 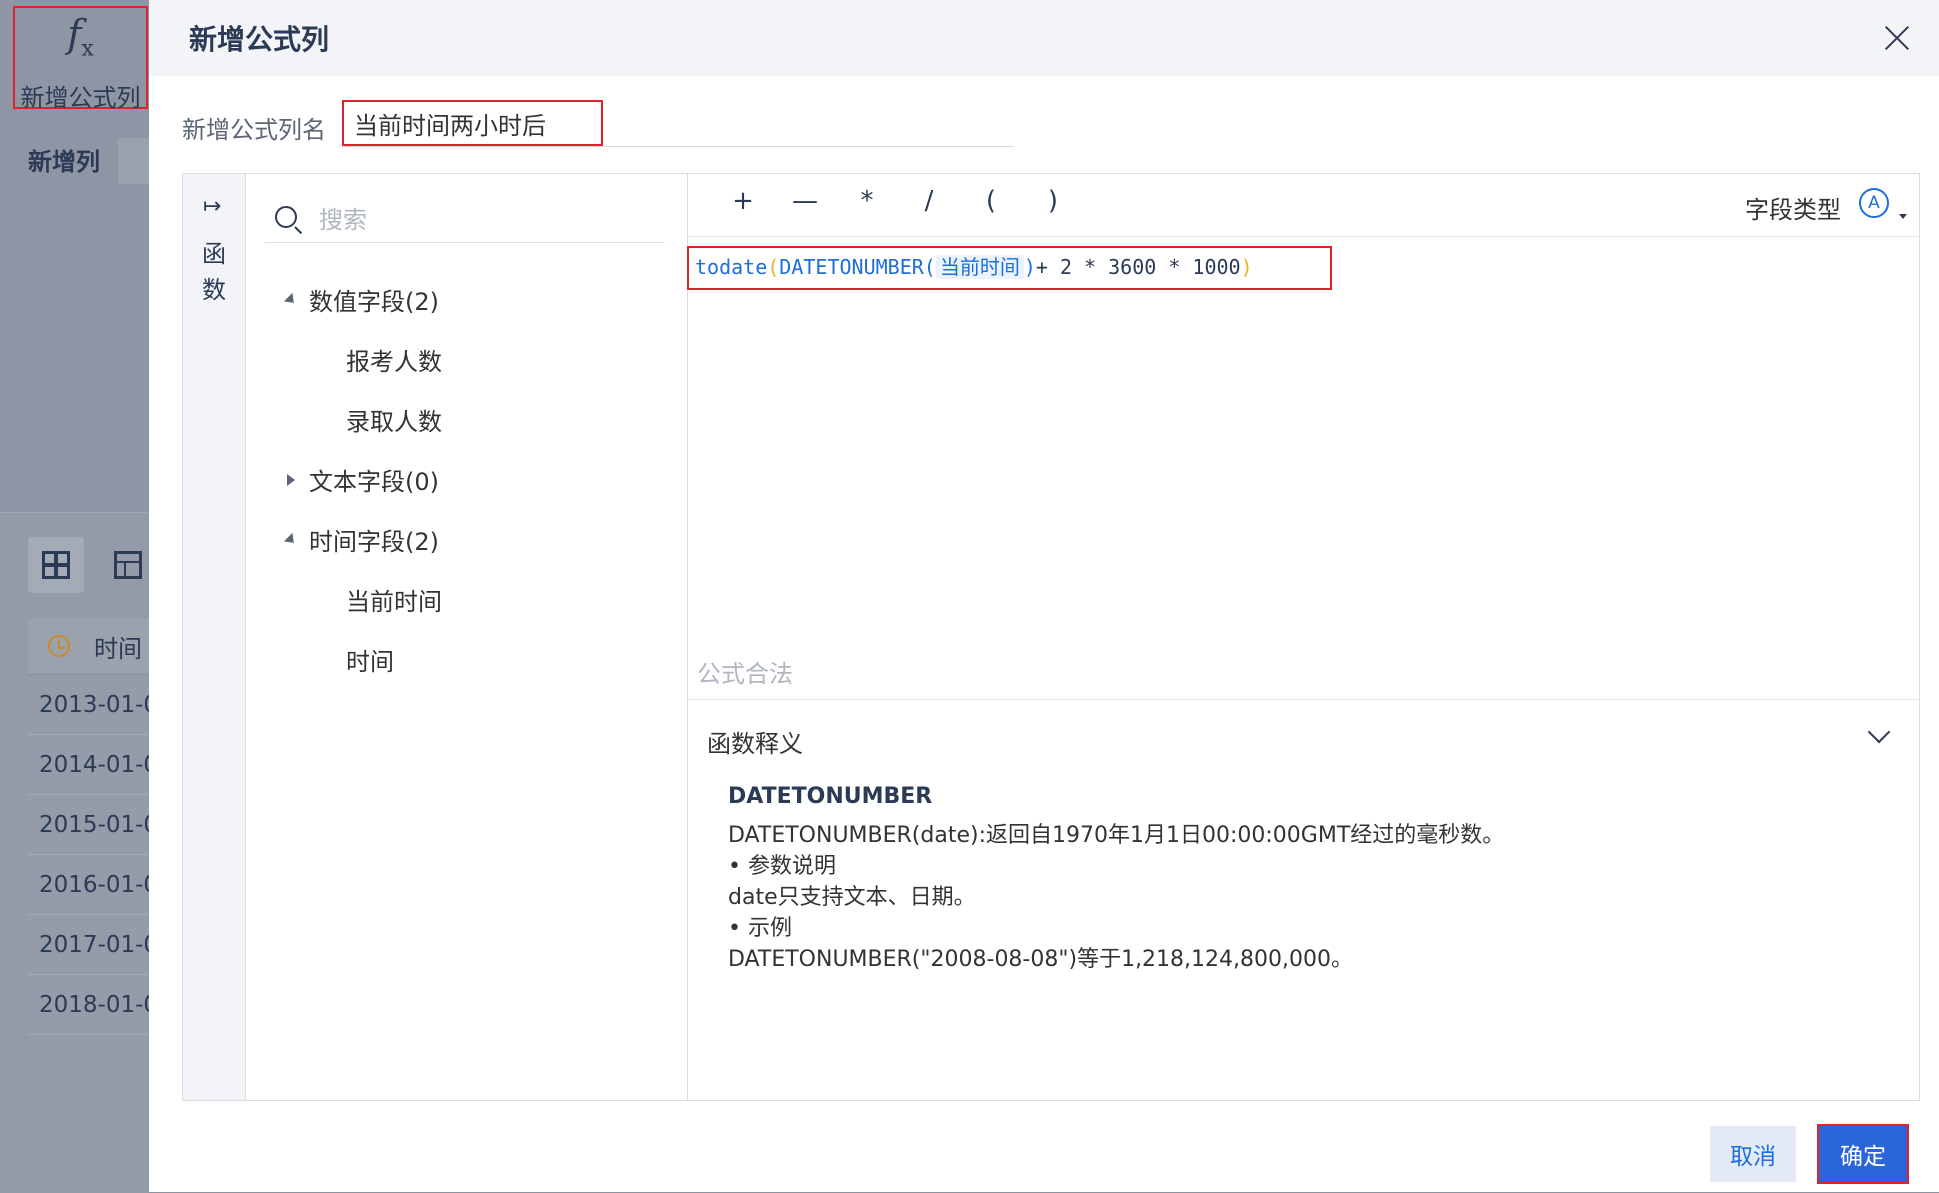 I want to click on tree-group-label: 时间字段(2), so click(x=374, y=542).